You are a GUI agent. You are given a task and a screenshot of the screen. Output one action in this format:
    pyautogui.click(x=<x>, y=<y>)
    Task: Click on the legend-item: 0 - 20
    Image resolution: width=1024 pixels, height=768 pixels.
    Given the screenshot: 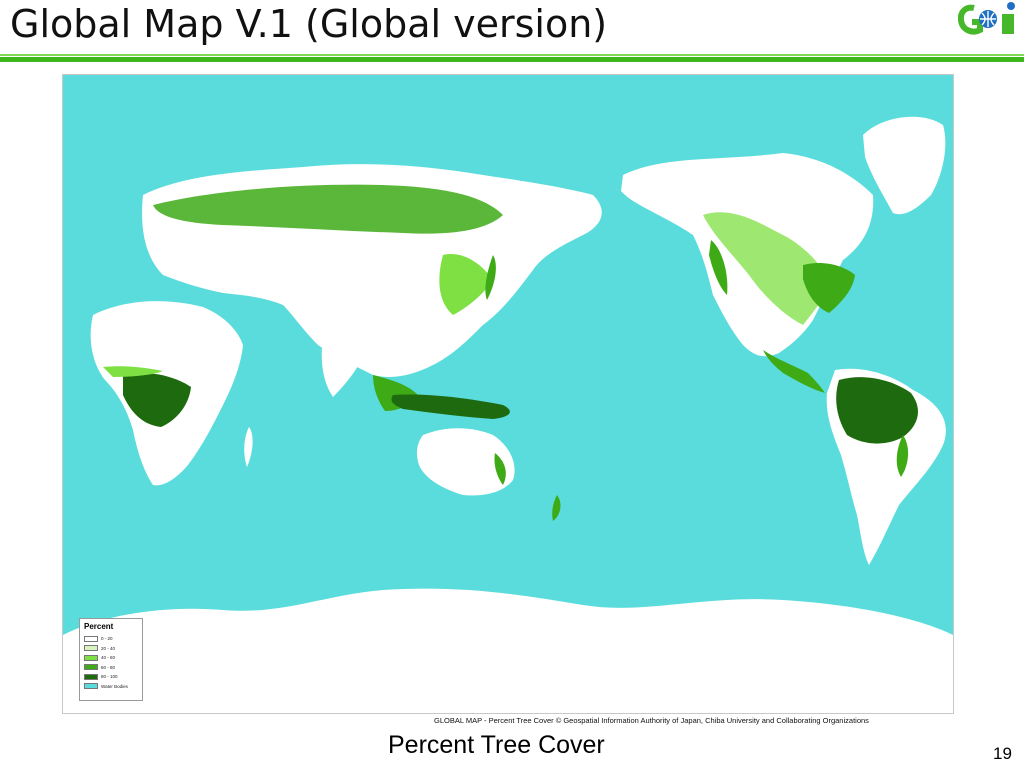 What is the action you would take?
    pyautogui.click(x=111, y=639)
    